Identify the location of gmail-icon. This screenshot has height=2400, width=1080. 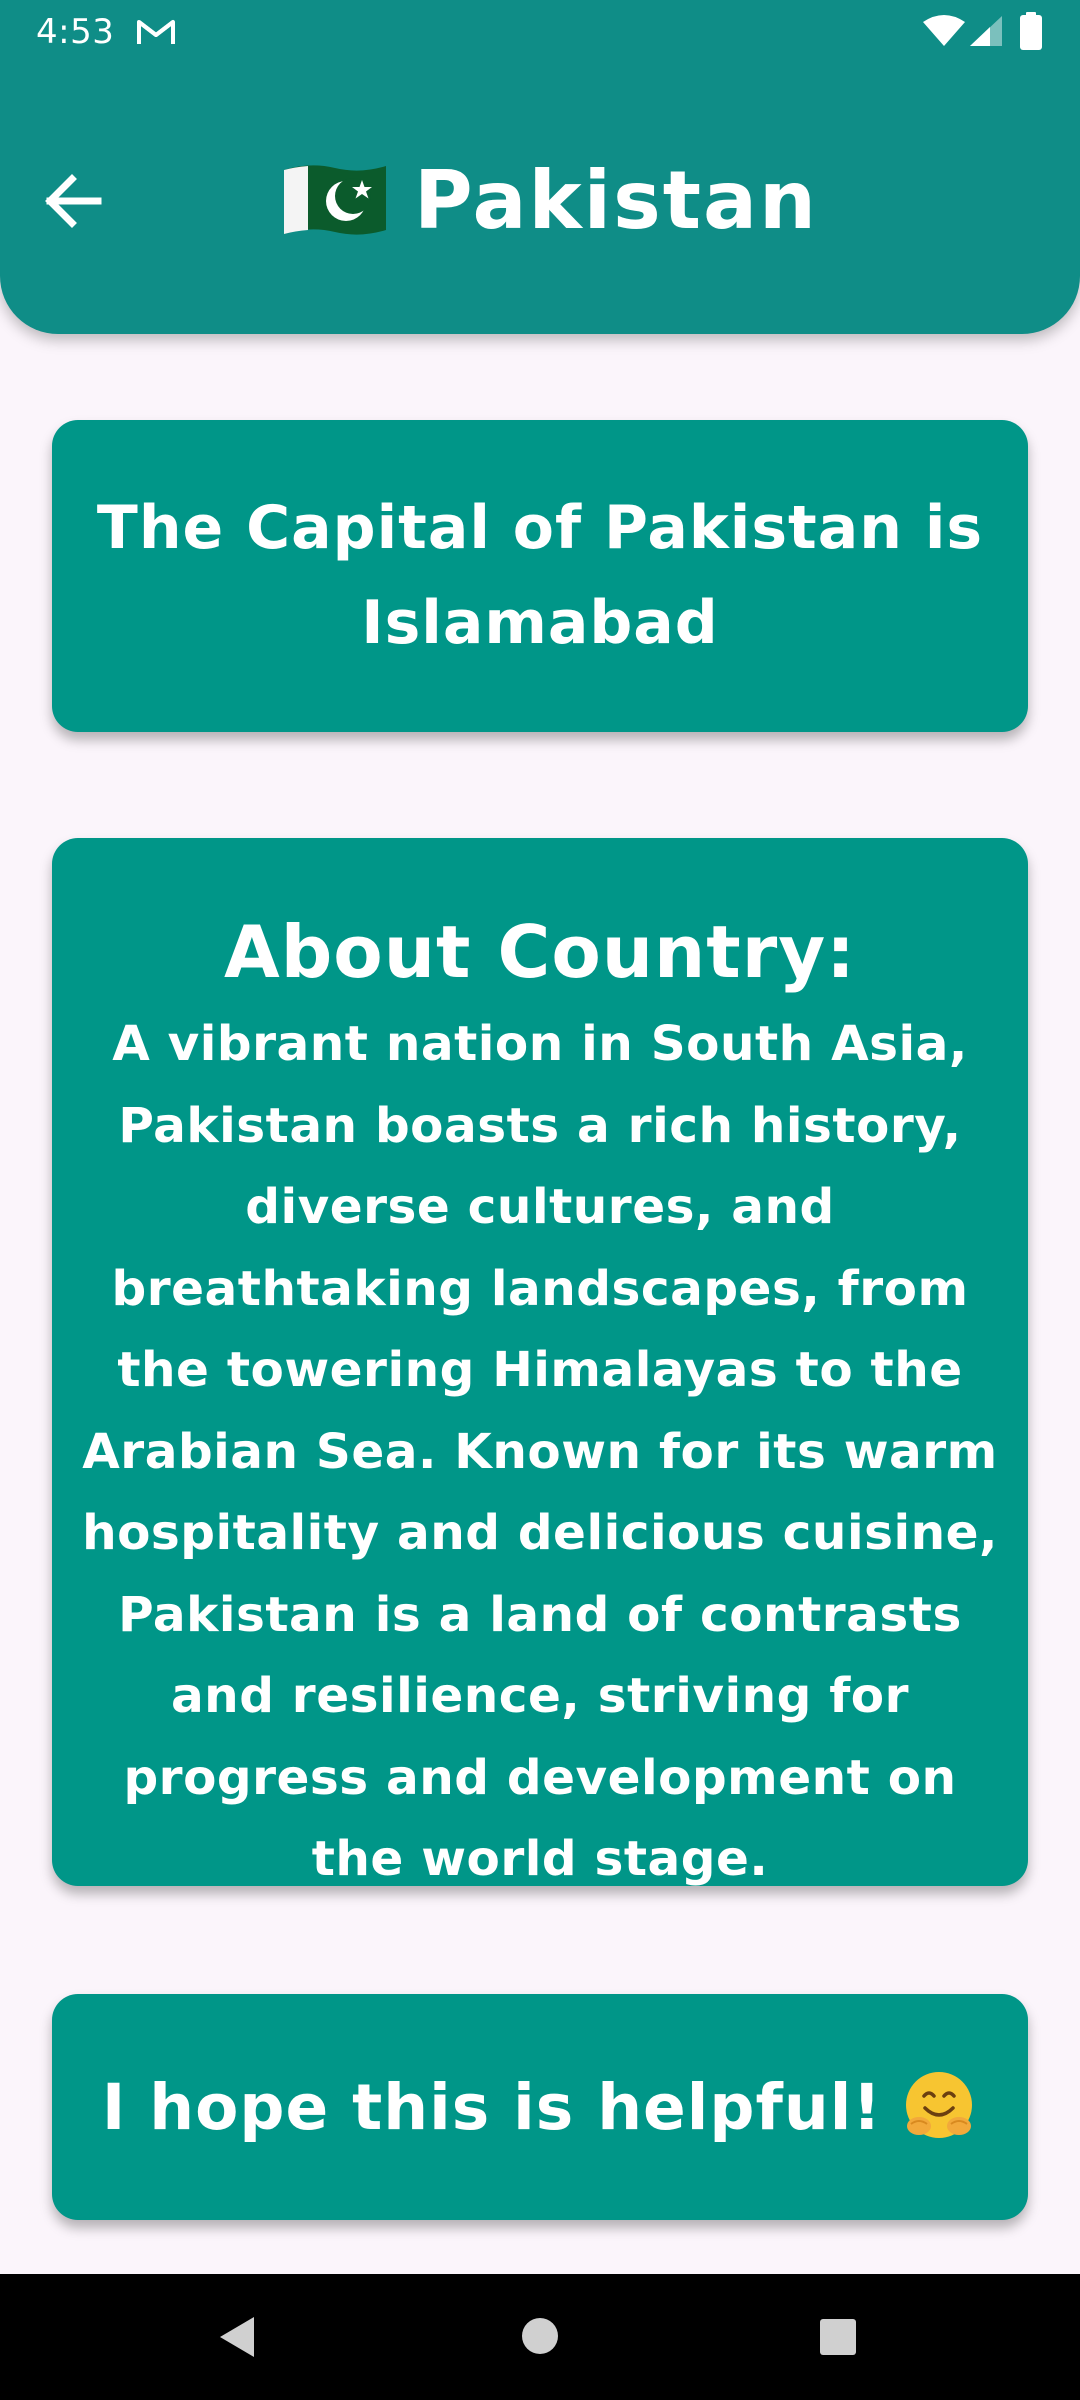
(156, 32).